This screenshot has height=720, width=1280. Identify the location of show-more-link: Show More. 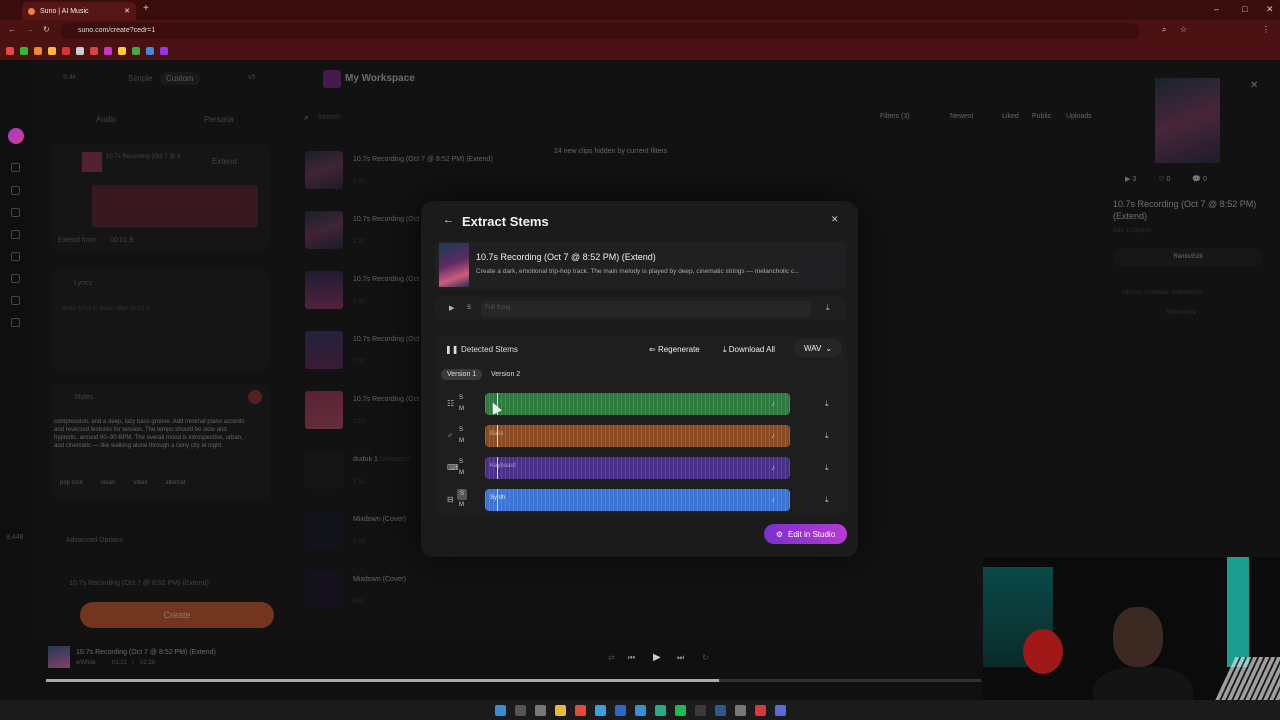
(1181, 313).